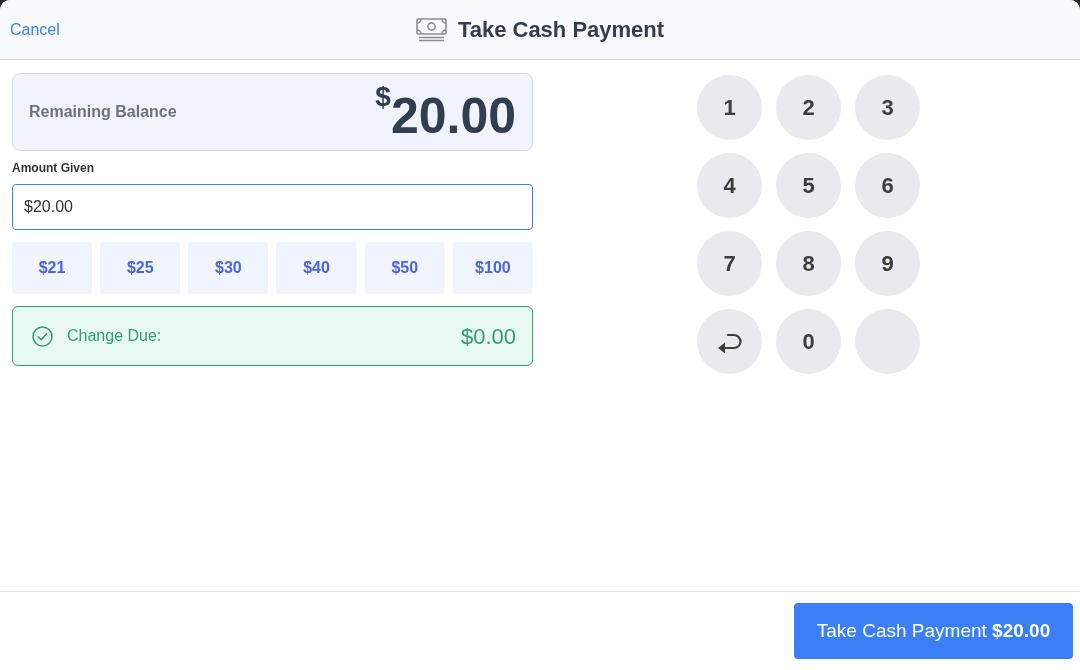 This screenshot has height=670, width=1080. Describe the element at coordinates (887, 107) in the screenshot. I see `keypad-key: 3` at that location.